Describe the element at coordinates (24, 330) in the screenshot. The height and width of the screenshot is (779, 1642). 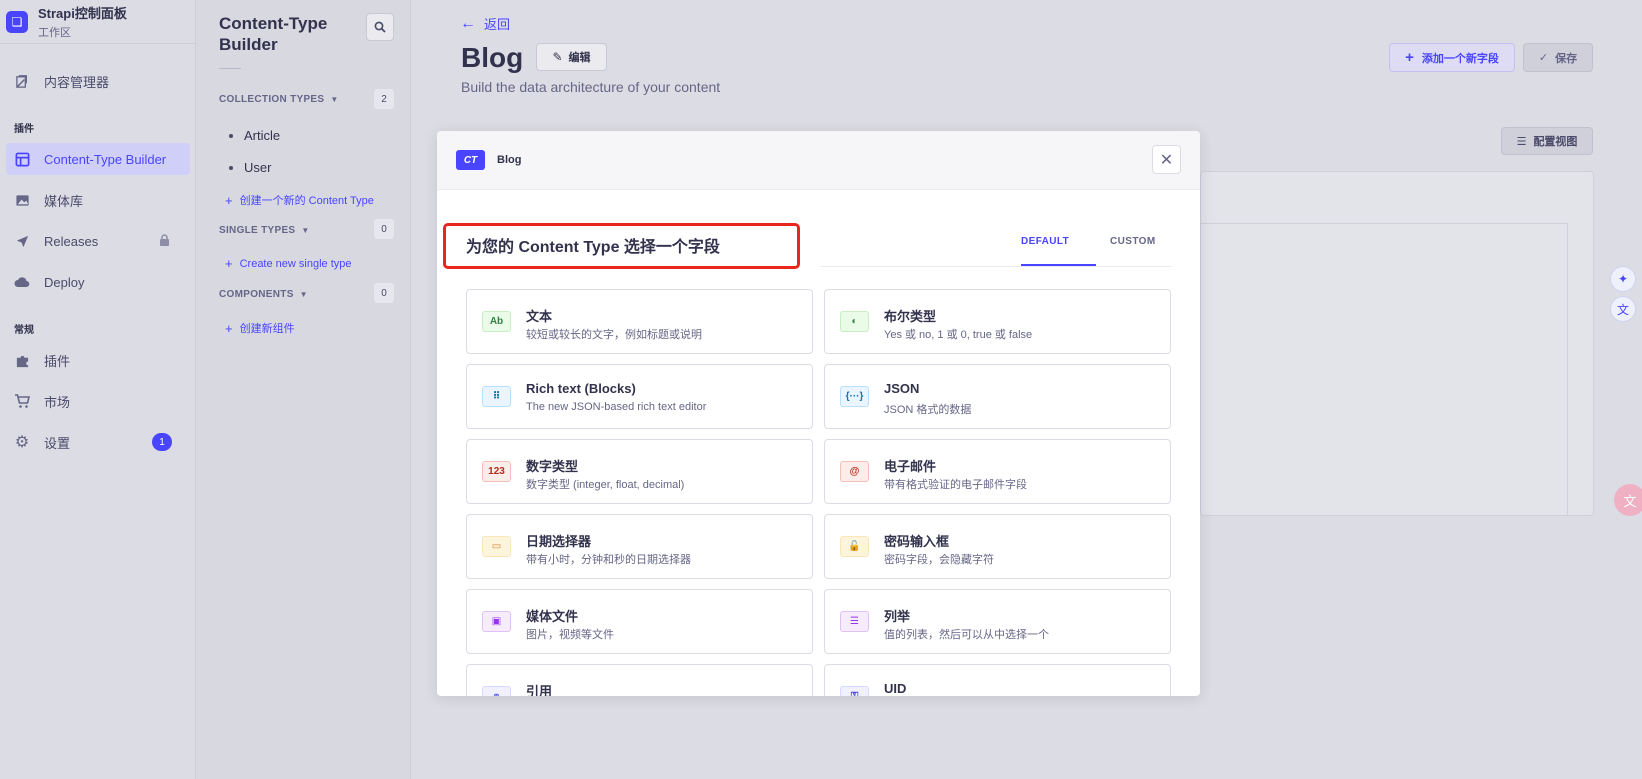
I see `nav-section-general: 常规` at that location.